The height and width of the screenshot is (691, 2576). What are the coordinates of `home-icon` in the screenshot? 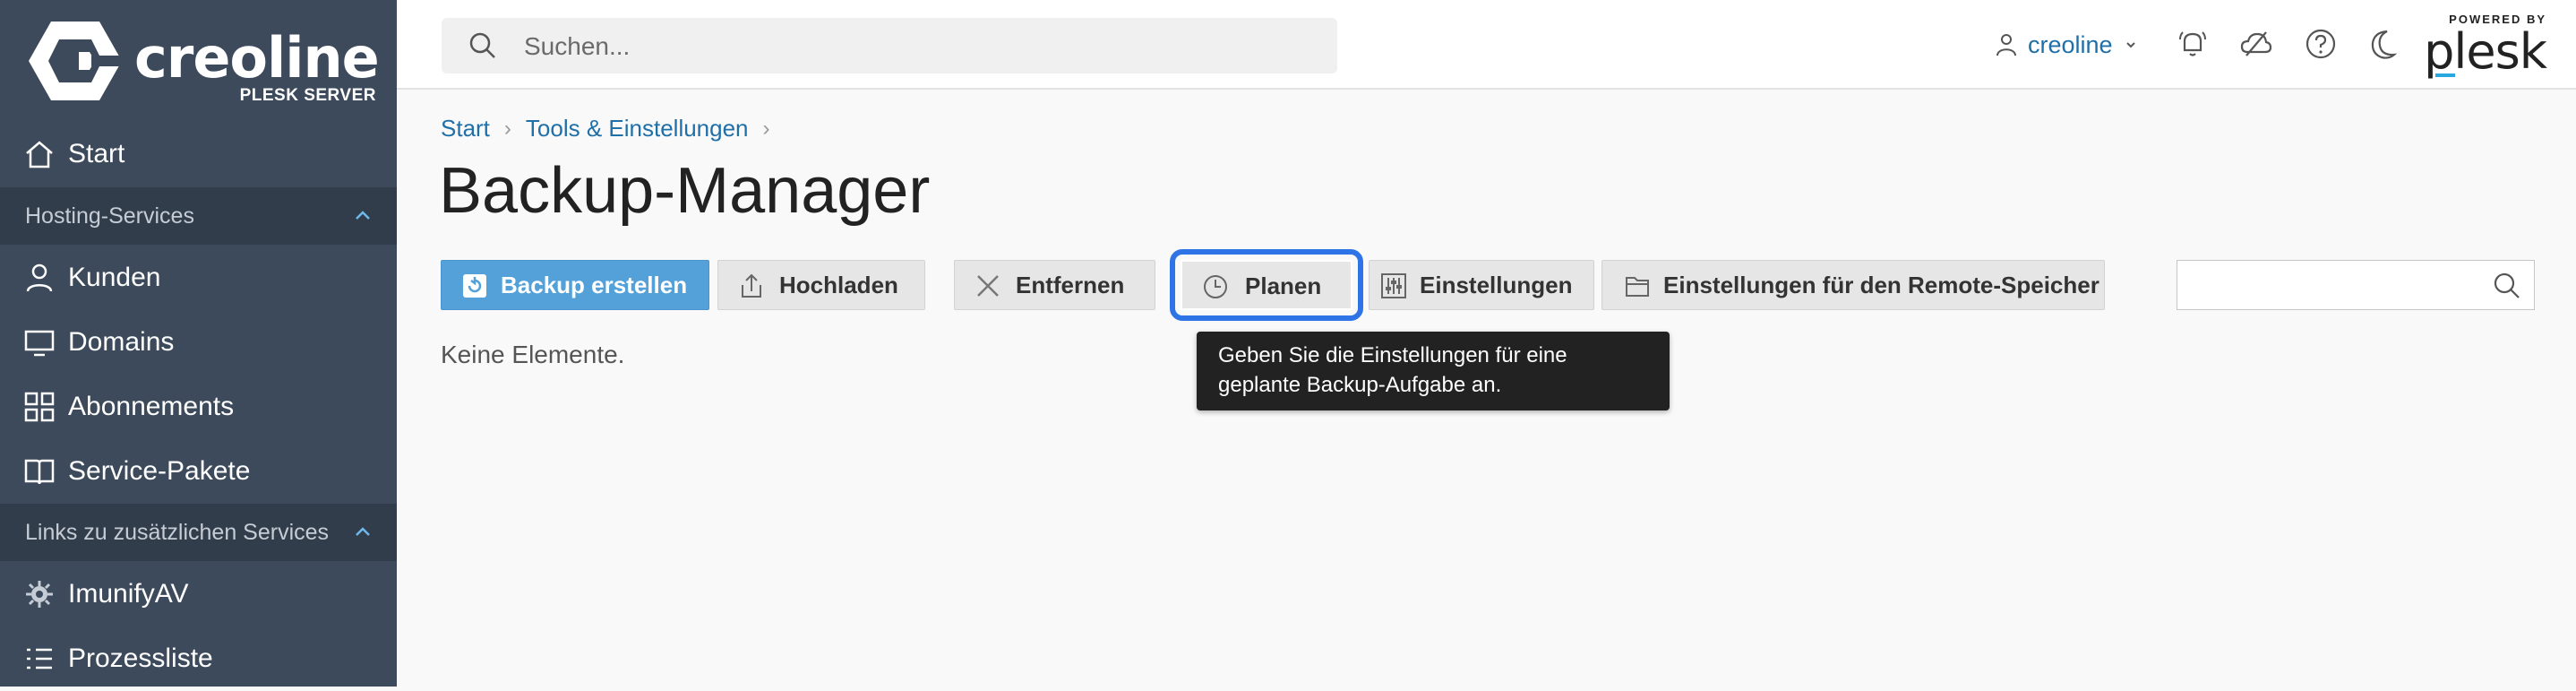 It's located at (39, 155).